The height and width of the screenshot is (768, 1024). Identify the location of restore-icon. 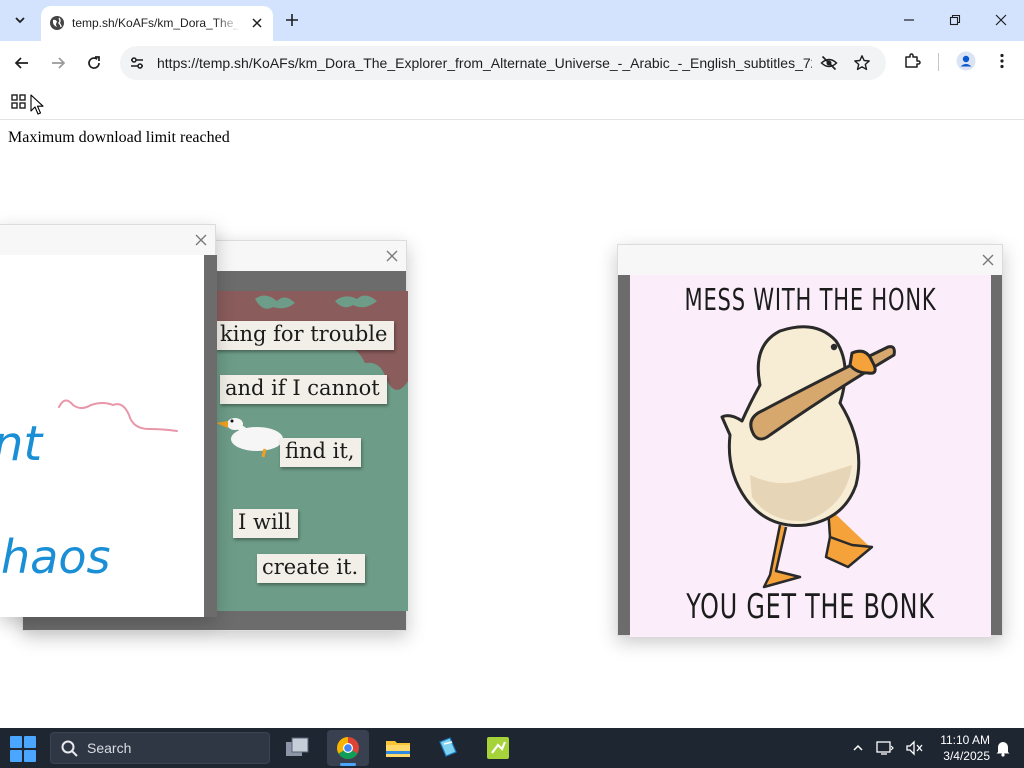
(955, 20).